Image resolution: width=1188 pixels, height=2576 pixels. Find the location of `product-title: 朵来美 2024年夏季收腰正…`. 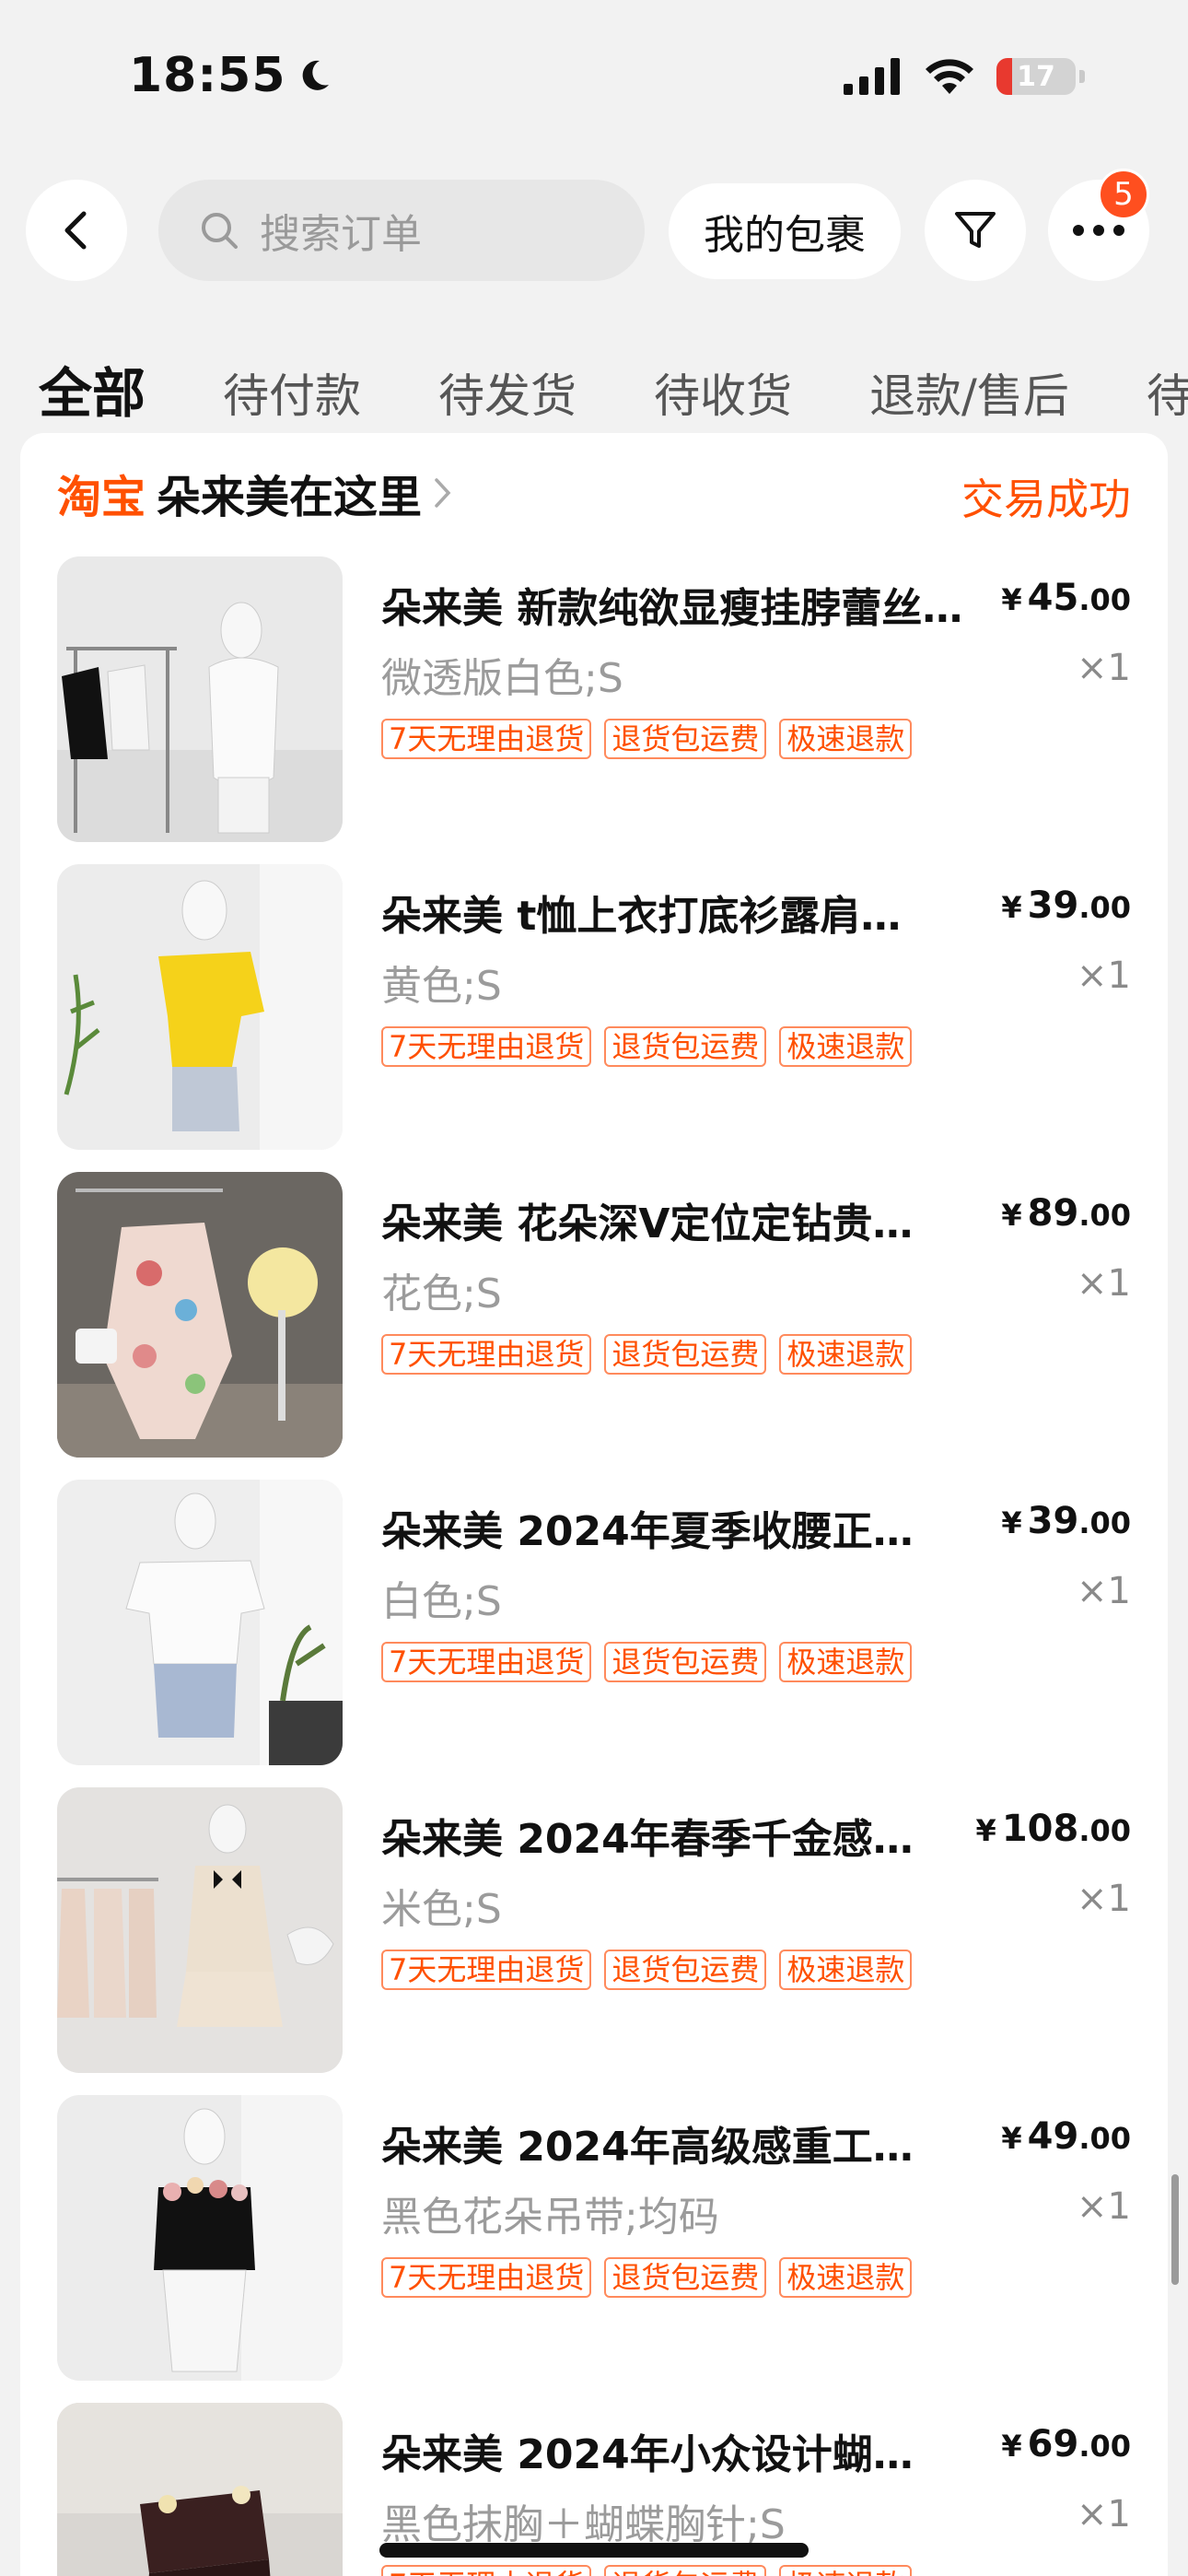

product-title: 朵来美 2024年夏季收腰正… is located at coordinates (680, 1527).